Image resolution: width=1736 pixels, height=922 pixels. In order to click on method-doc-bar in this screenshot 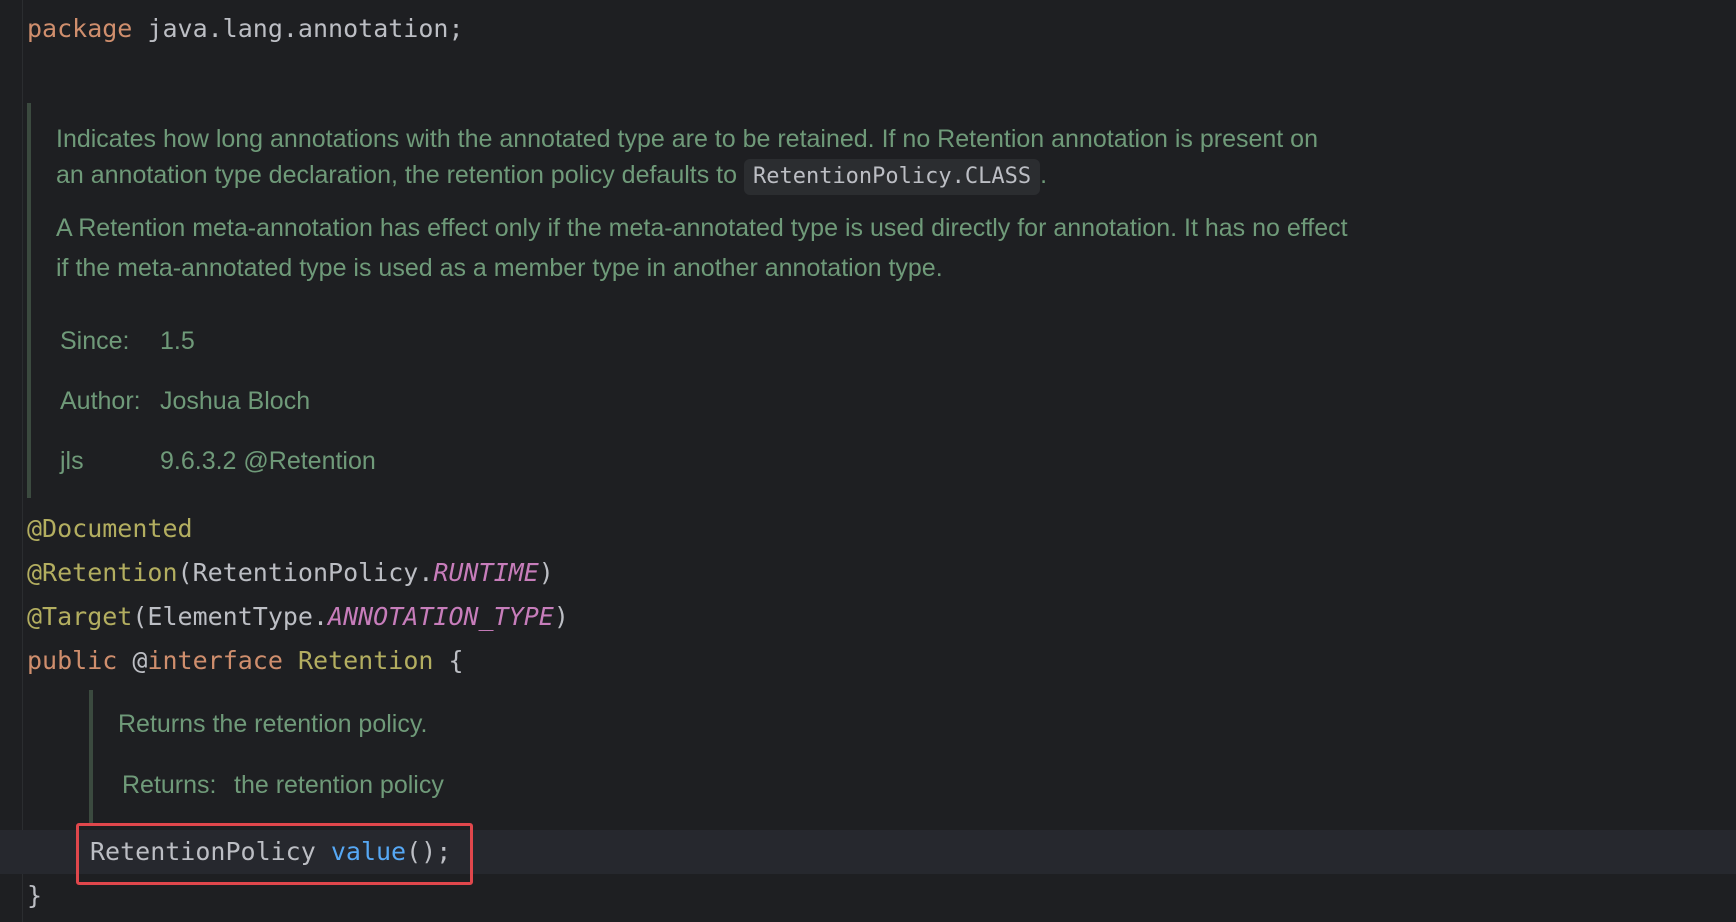, I will do `click(91, 757)`.